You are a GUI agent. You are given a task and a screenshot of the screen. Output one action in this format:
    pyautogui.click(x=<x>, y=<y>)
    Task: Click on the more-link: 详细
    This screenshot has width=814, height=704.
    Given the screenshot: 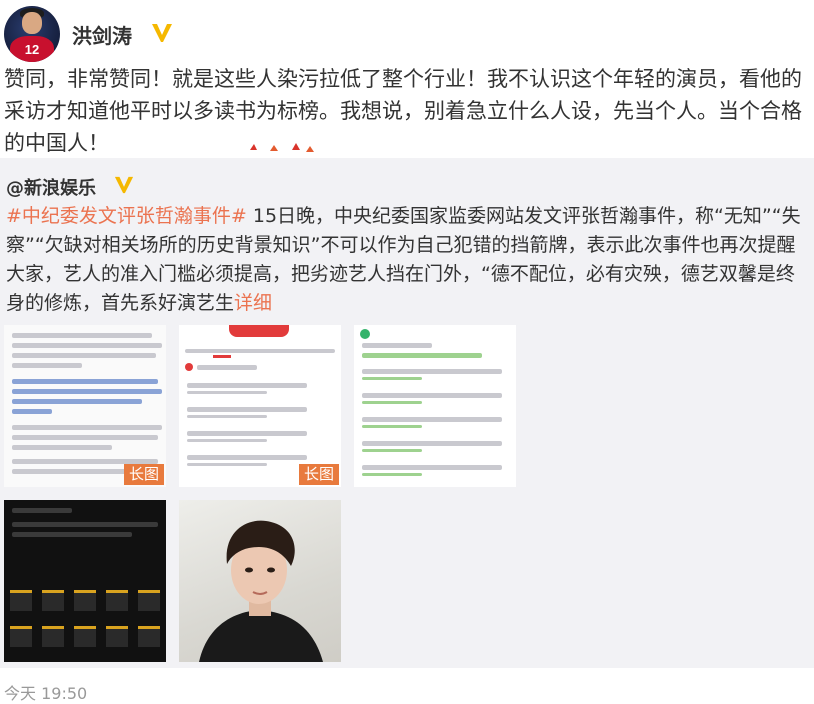 What is the action you would take?
    pyautogui.click(x=253, y=303)
    